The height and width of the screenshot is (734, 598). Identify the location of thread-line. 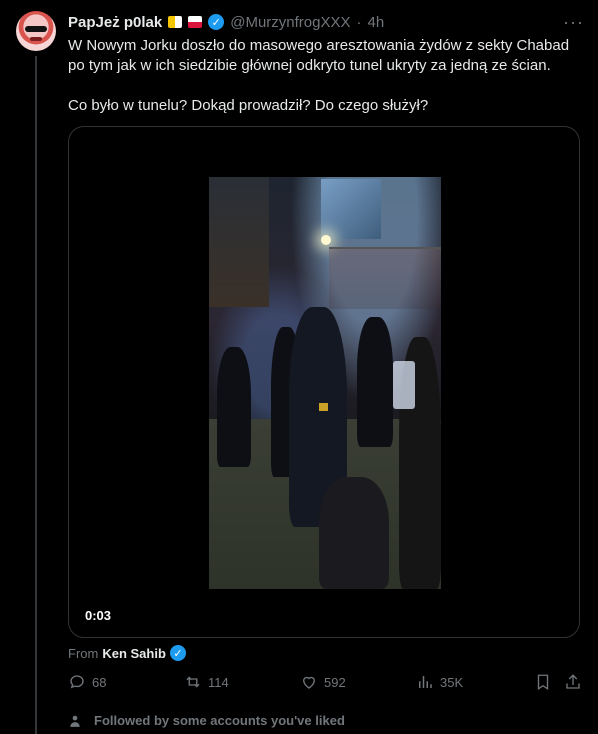
(36, 395).